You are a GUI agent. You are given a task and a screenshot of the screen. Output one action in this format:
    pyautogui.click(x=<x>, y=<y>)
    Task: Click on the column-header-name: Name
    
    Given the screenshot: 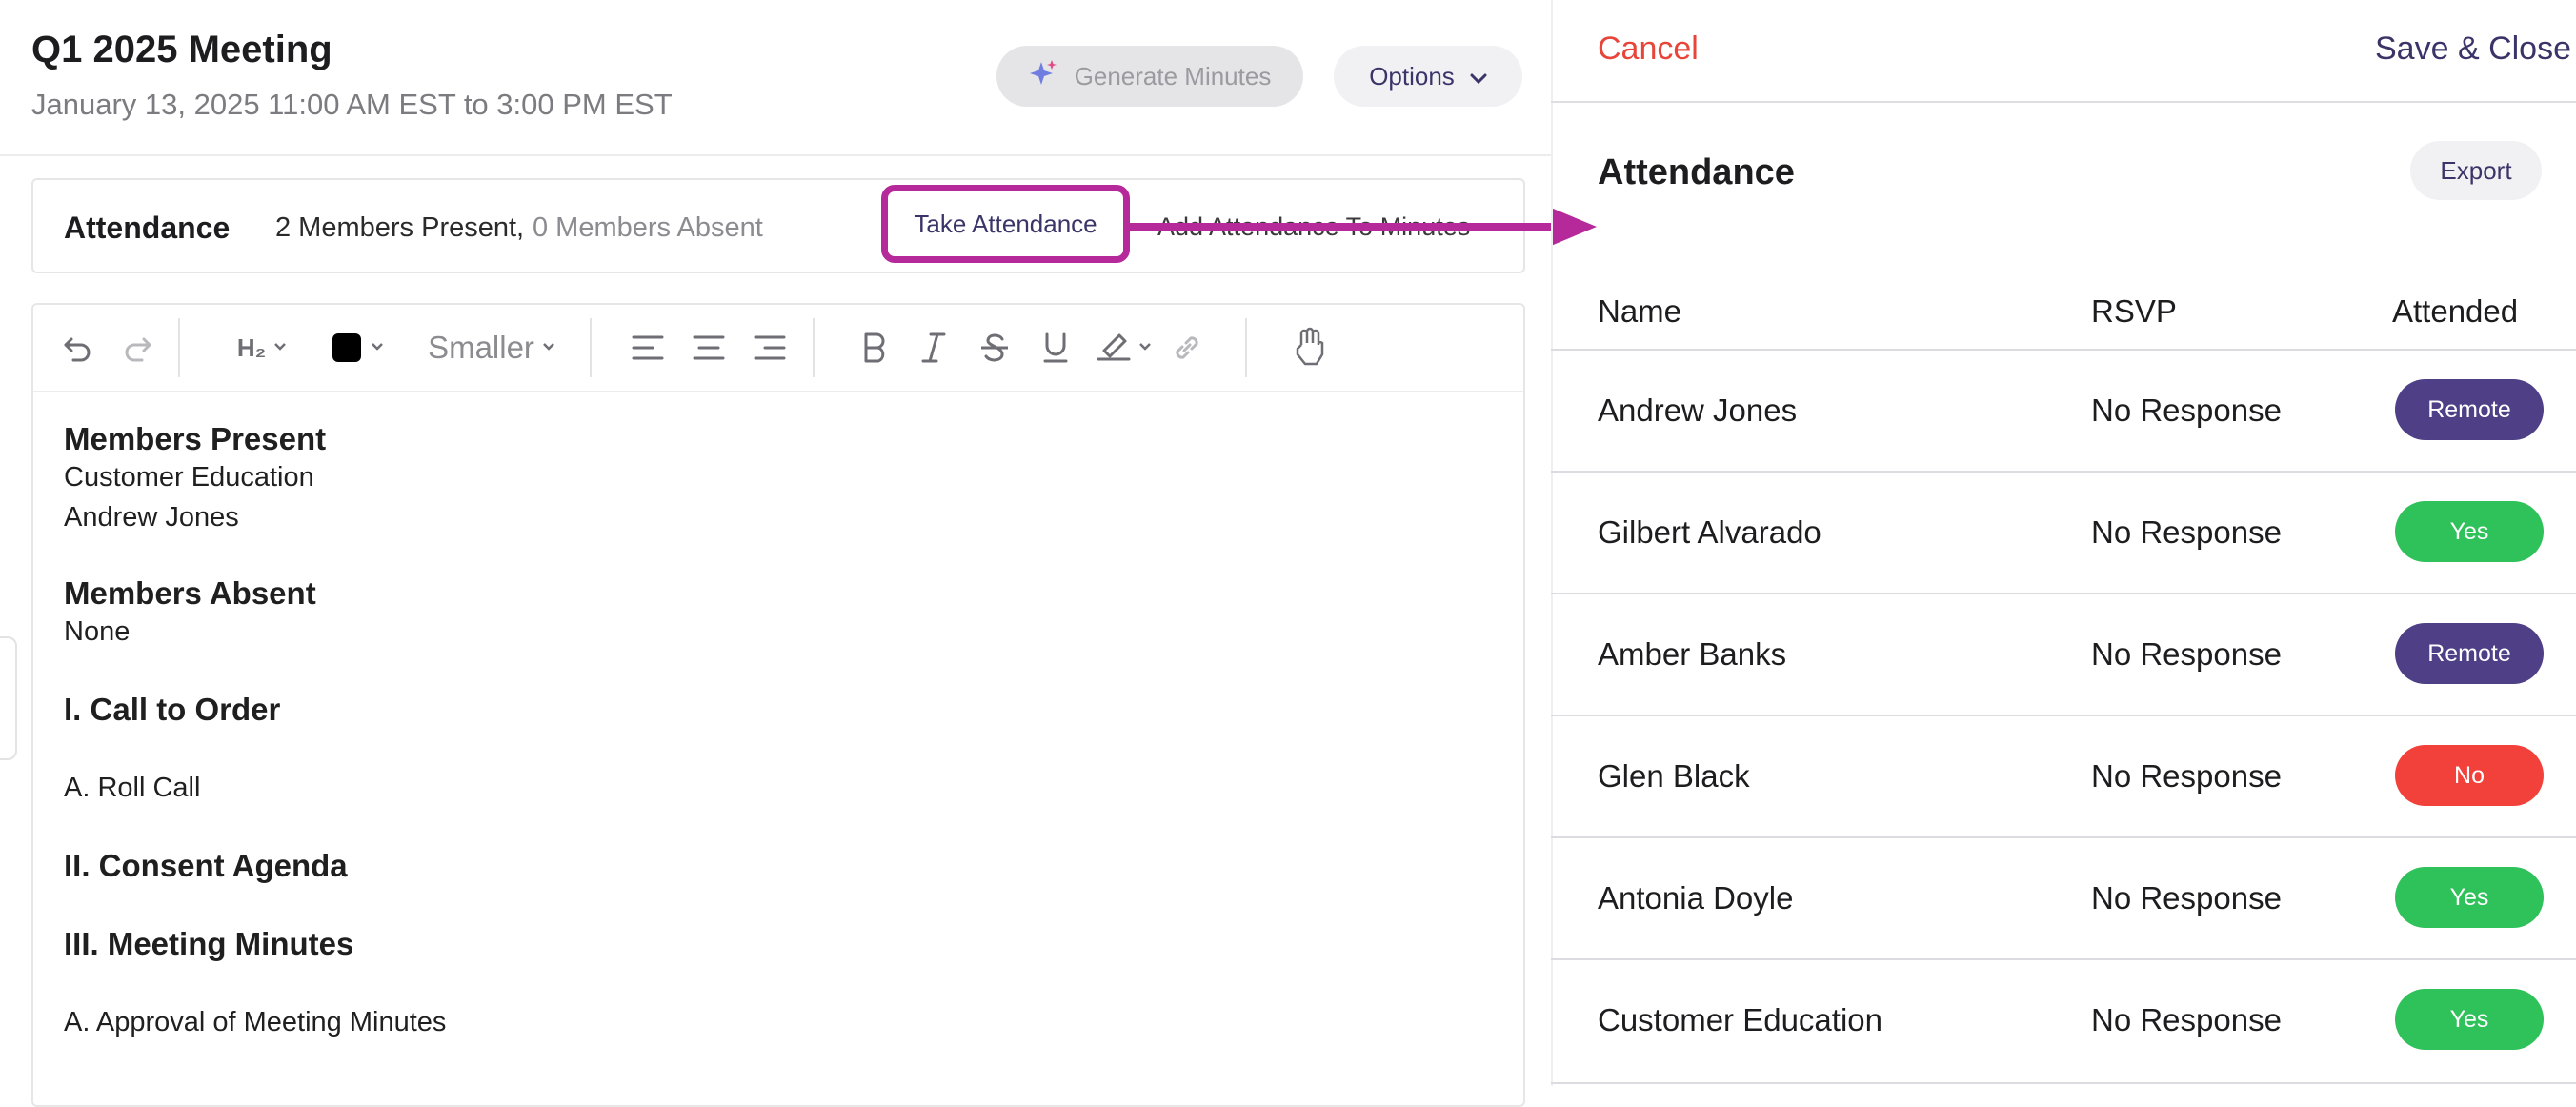 What is the action you would take?
    pyautogui.click(x=1640, y=311)
    